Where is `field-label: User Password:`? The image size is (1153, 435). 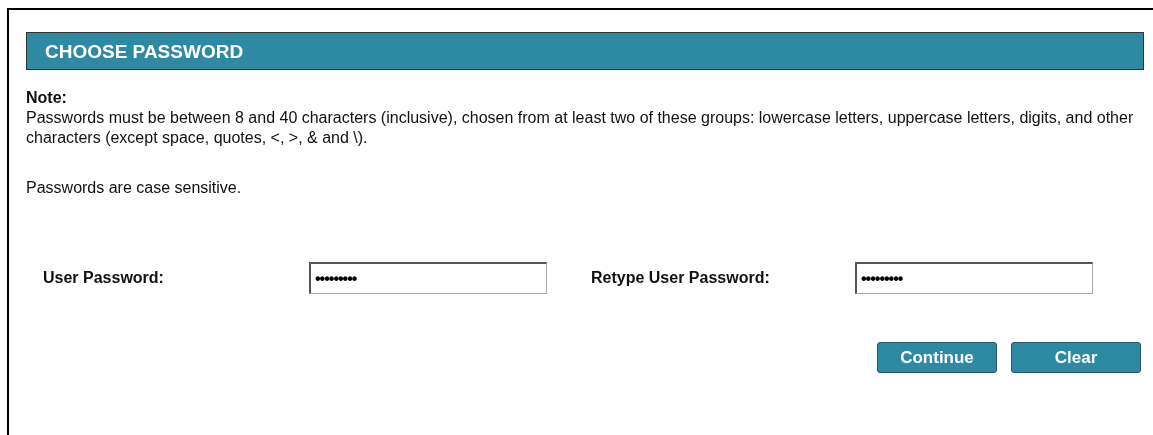
field-label: User Password: is located at coordinates (104, 278).